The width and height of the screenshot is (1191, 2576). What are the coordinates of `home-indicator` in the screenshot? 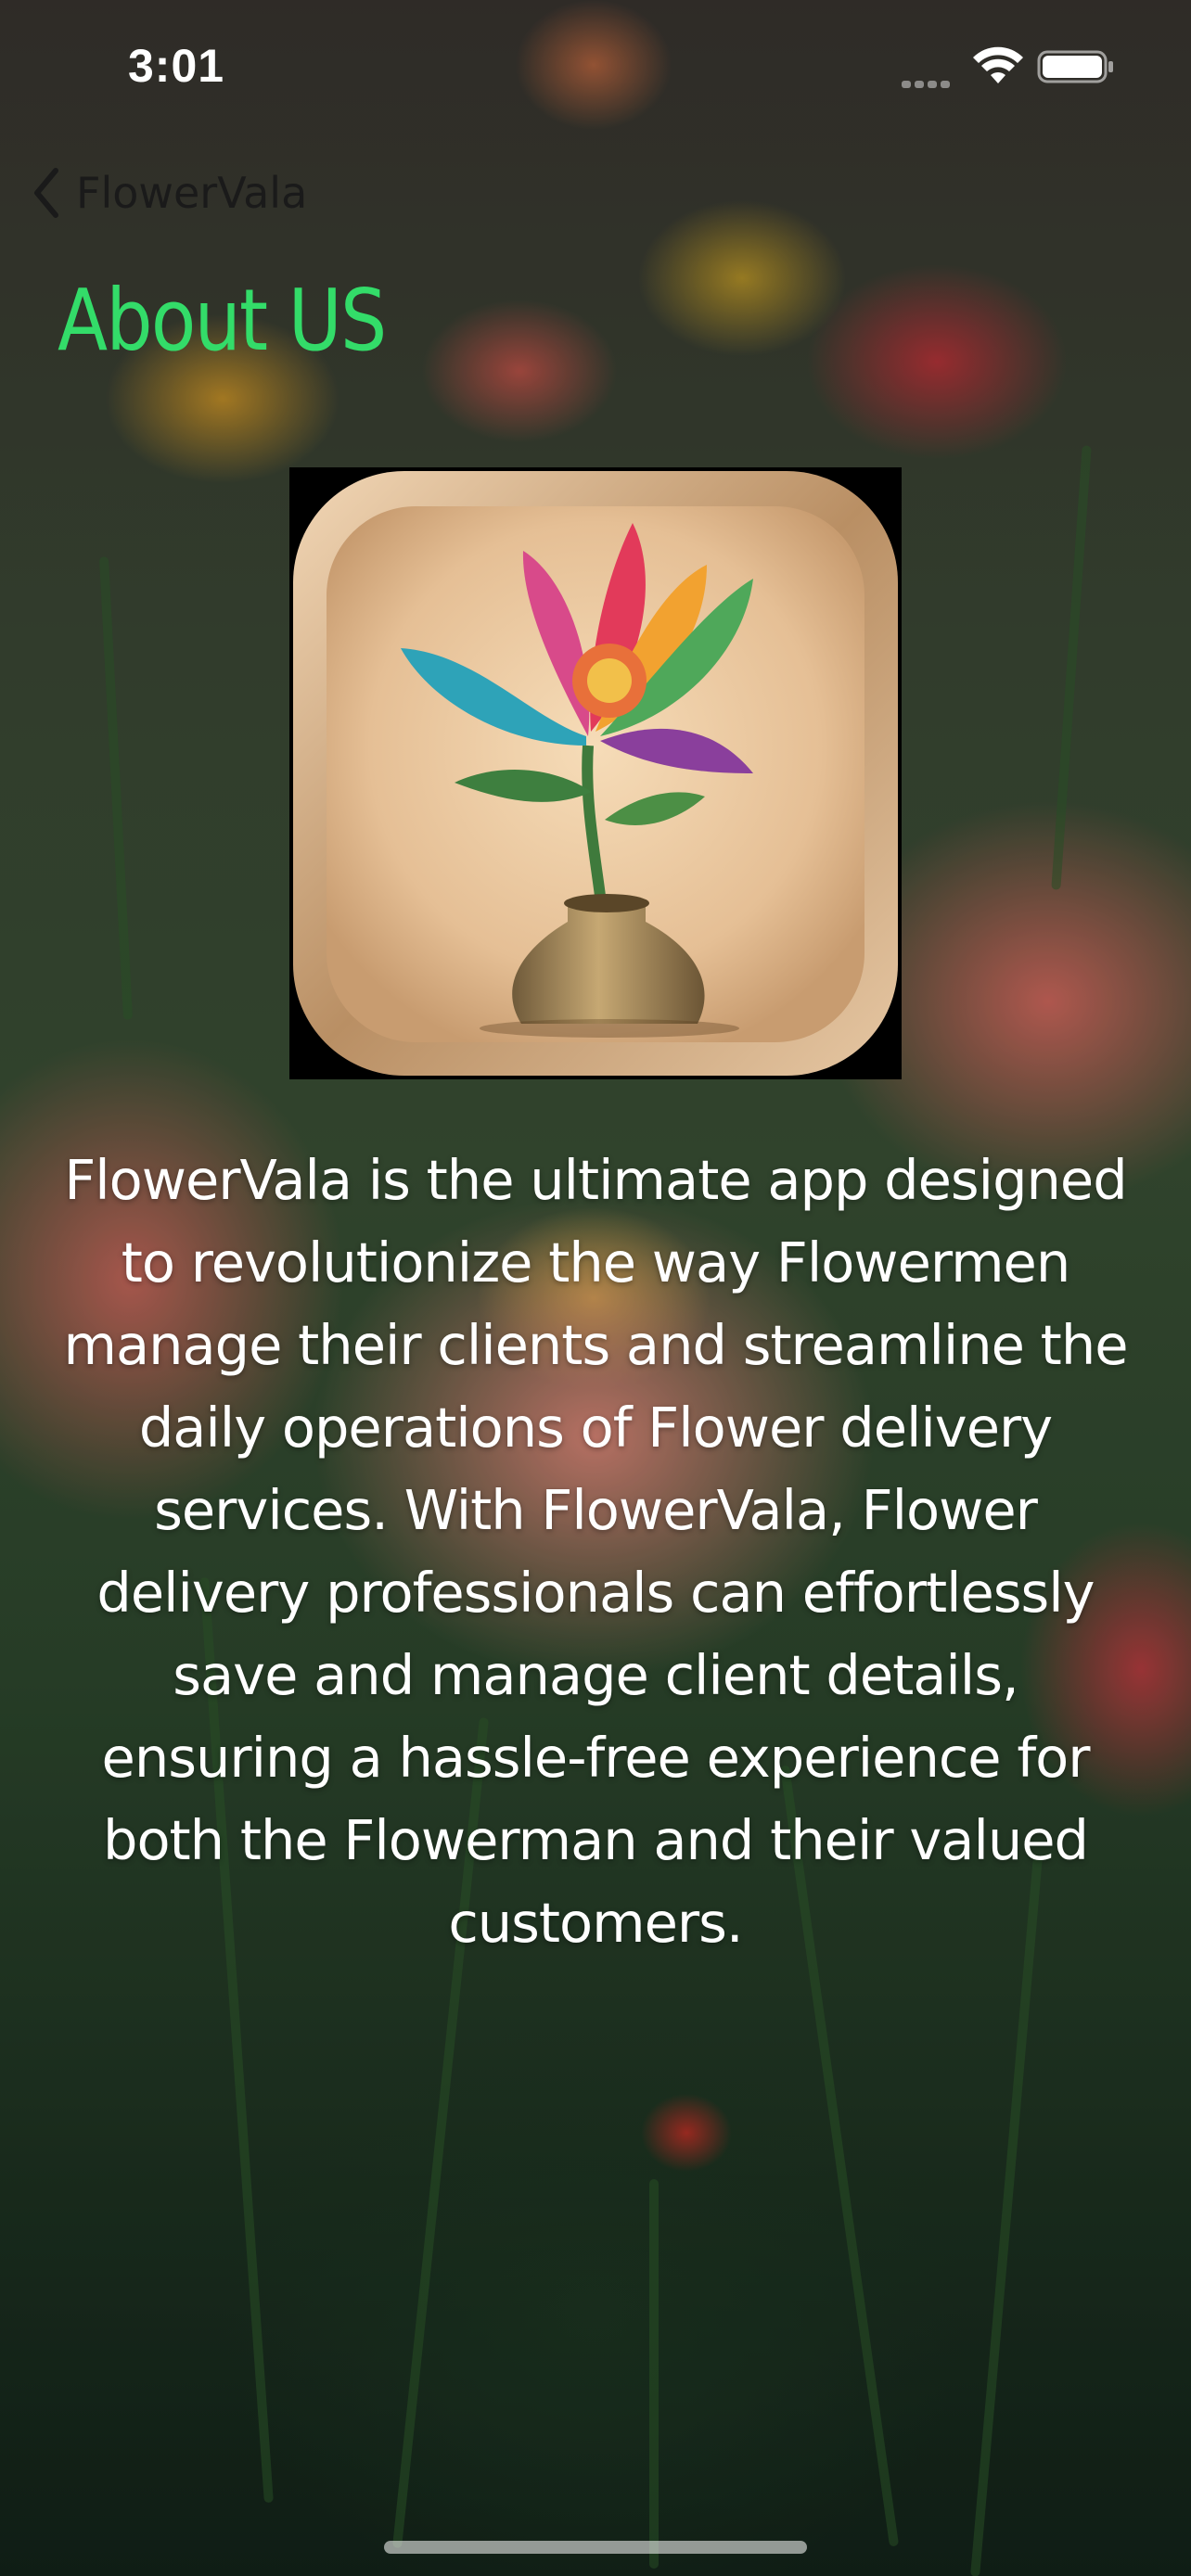 It's located at (595, 2547).